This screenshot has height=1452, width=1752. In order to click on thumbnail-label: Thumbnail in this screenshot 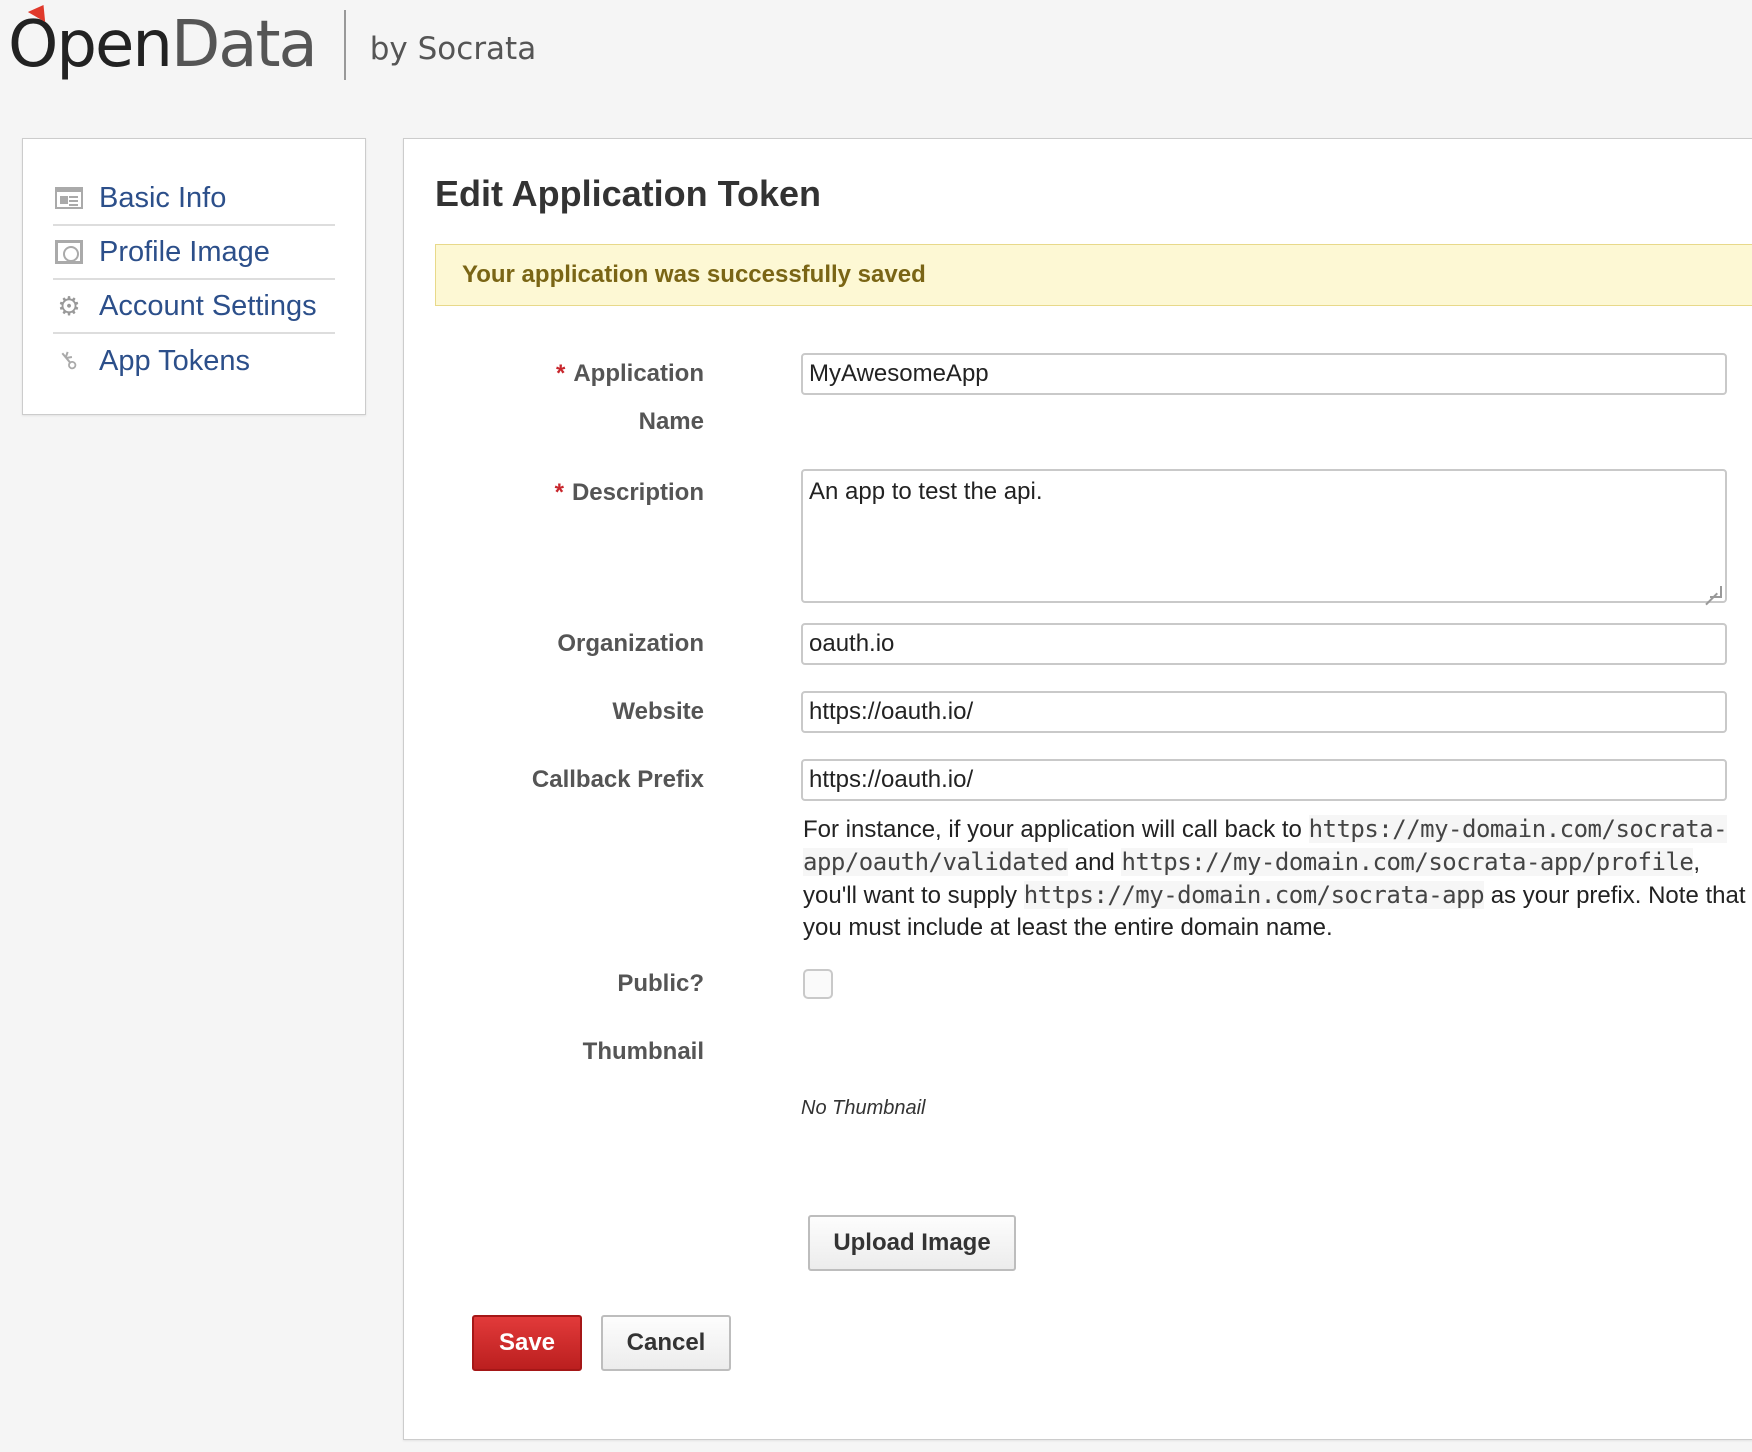, I will do `click(643, 1051)`.